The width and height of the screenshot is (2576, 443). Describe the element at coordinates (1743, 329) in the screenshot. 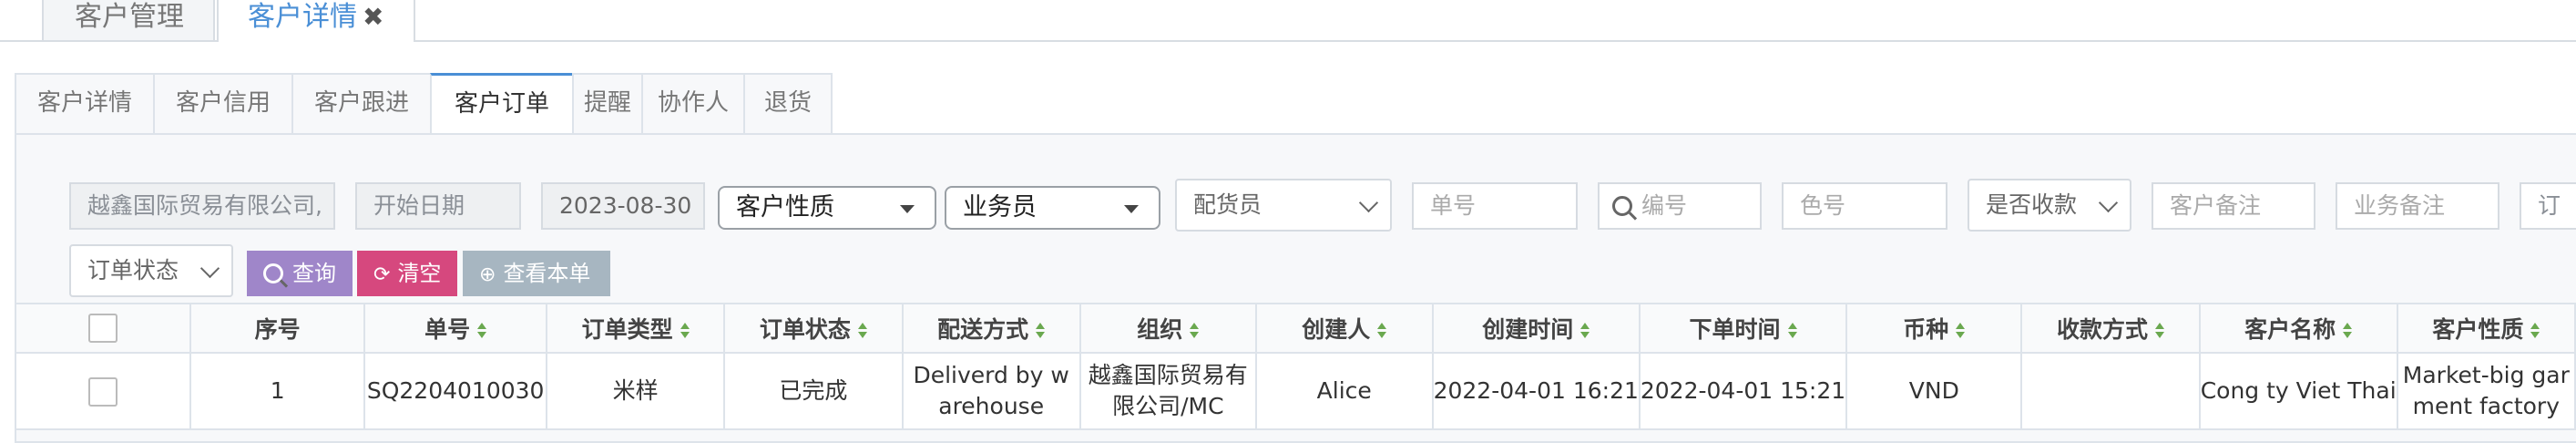

I see `col-header-ordered: 下单时间` at that location.